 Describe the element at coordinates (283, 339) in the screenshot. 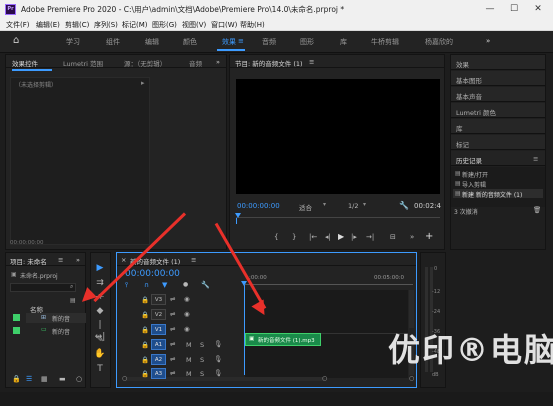

I see `audio-clip: ▣ 新的音频文件 (1).mp3` at that location.